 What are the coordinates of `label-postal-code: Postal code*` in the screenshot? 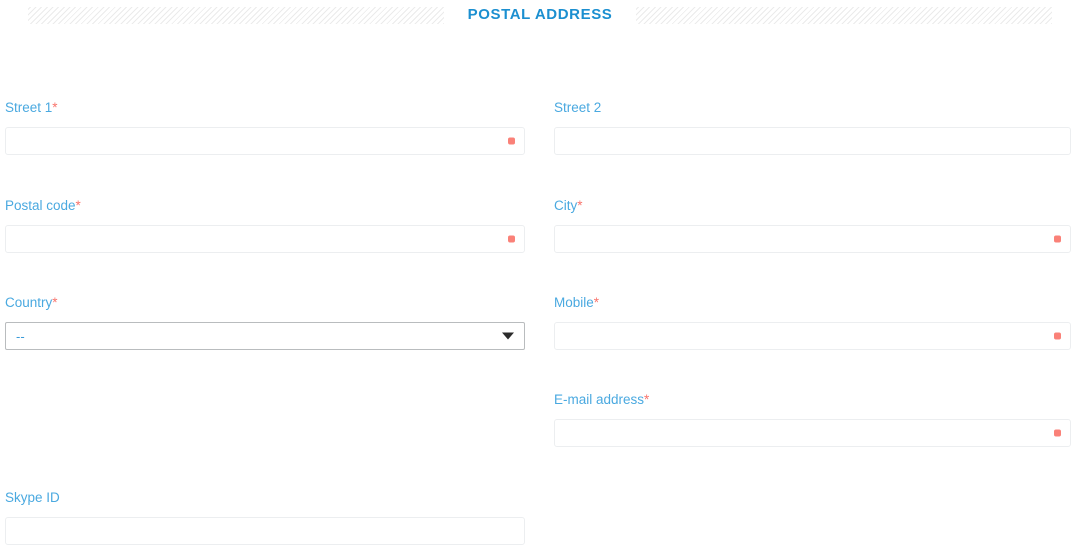 It's located at (265, 206).